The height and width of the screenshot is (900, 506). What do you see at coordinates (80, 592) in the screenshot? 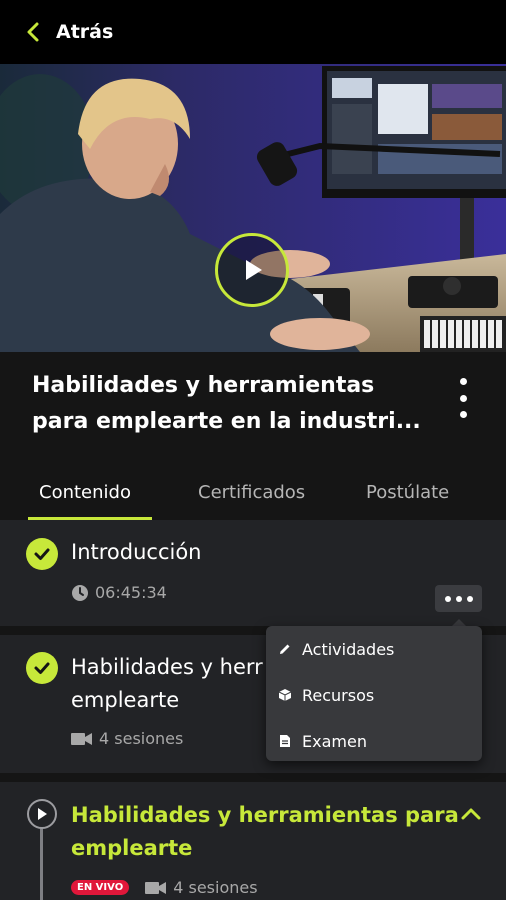
I see `clock-icon` at bounding box center [80, 592].